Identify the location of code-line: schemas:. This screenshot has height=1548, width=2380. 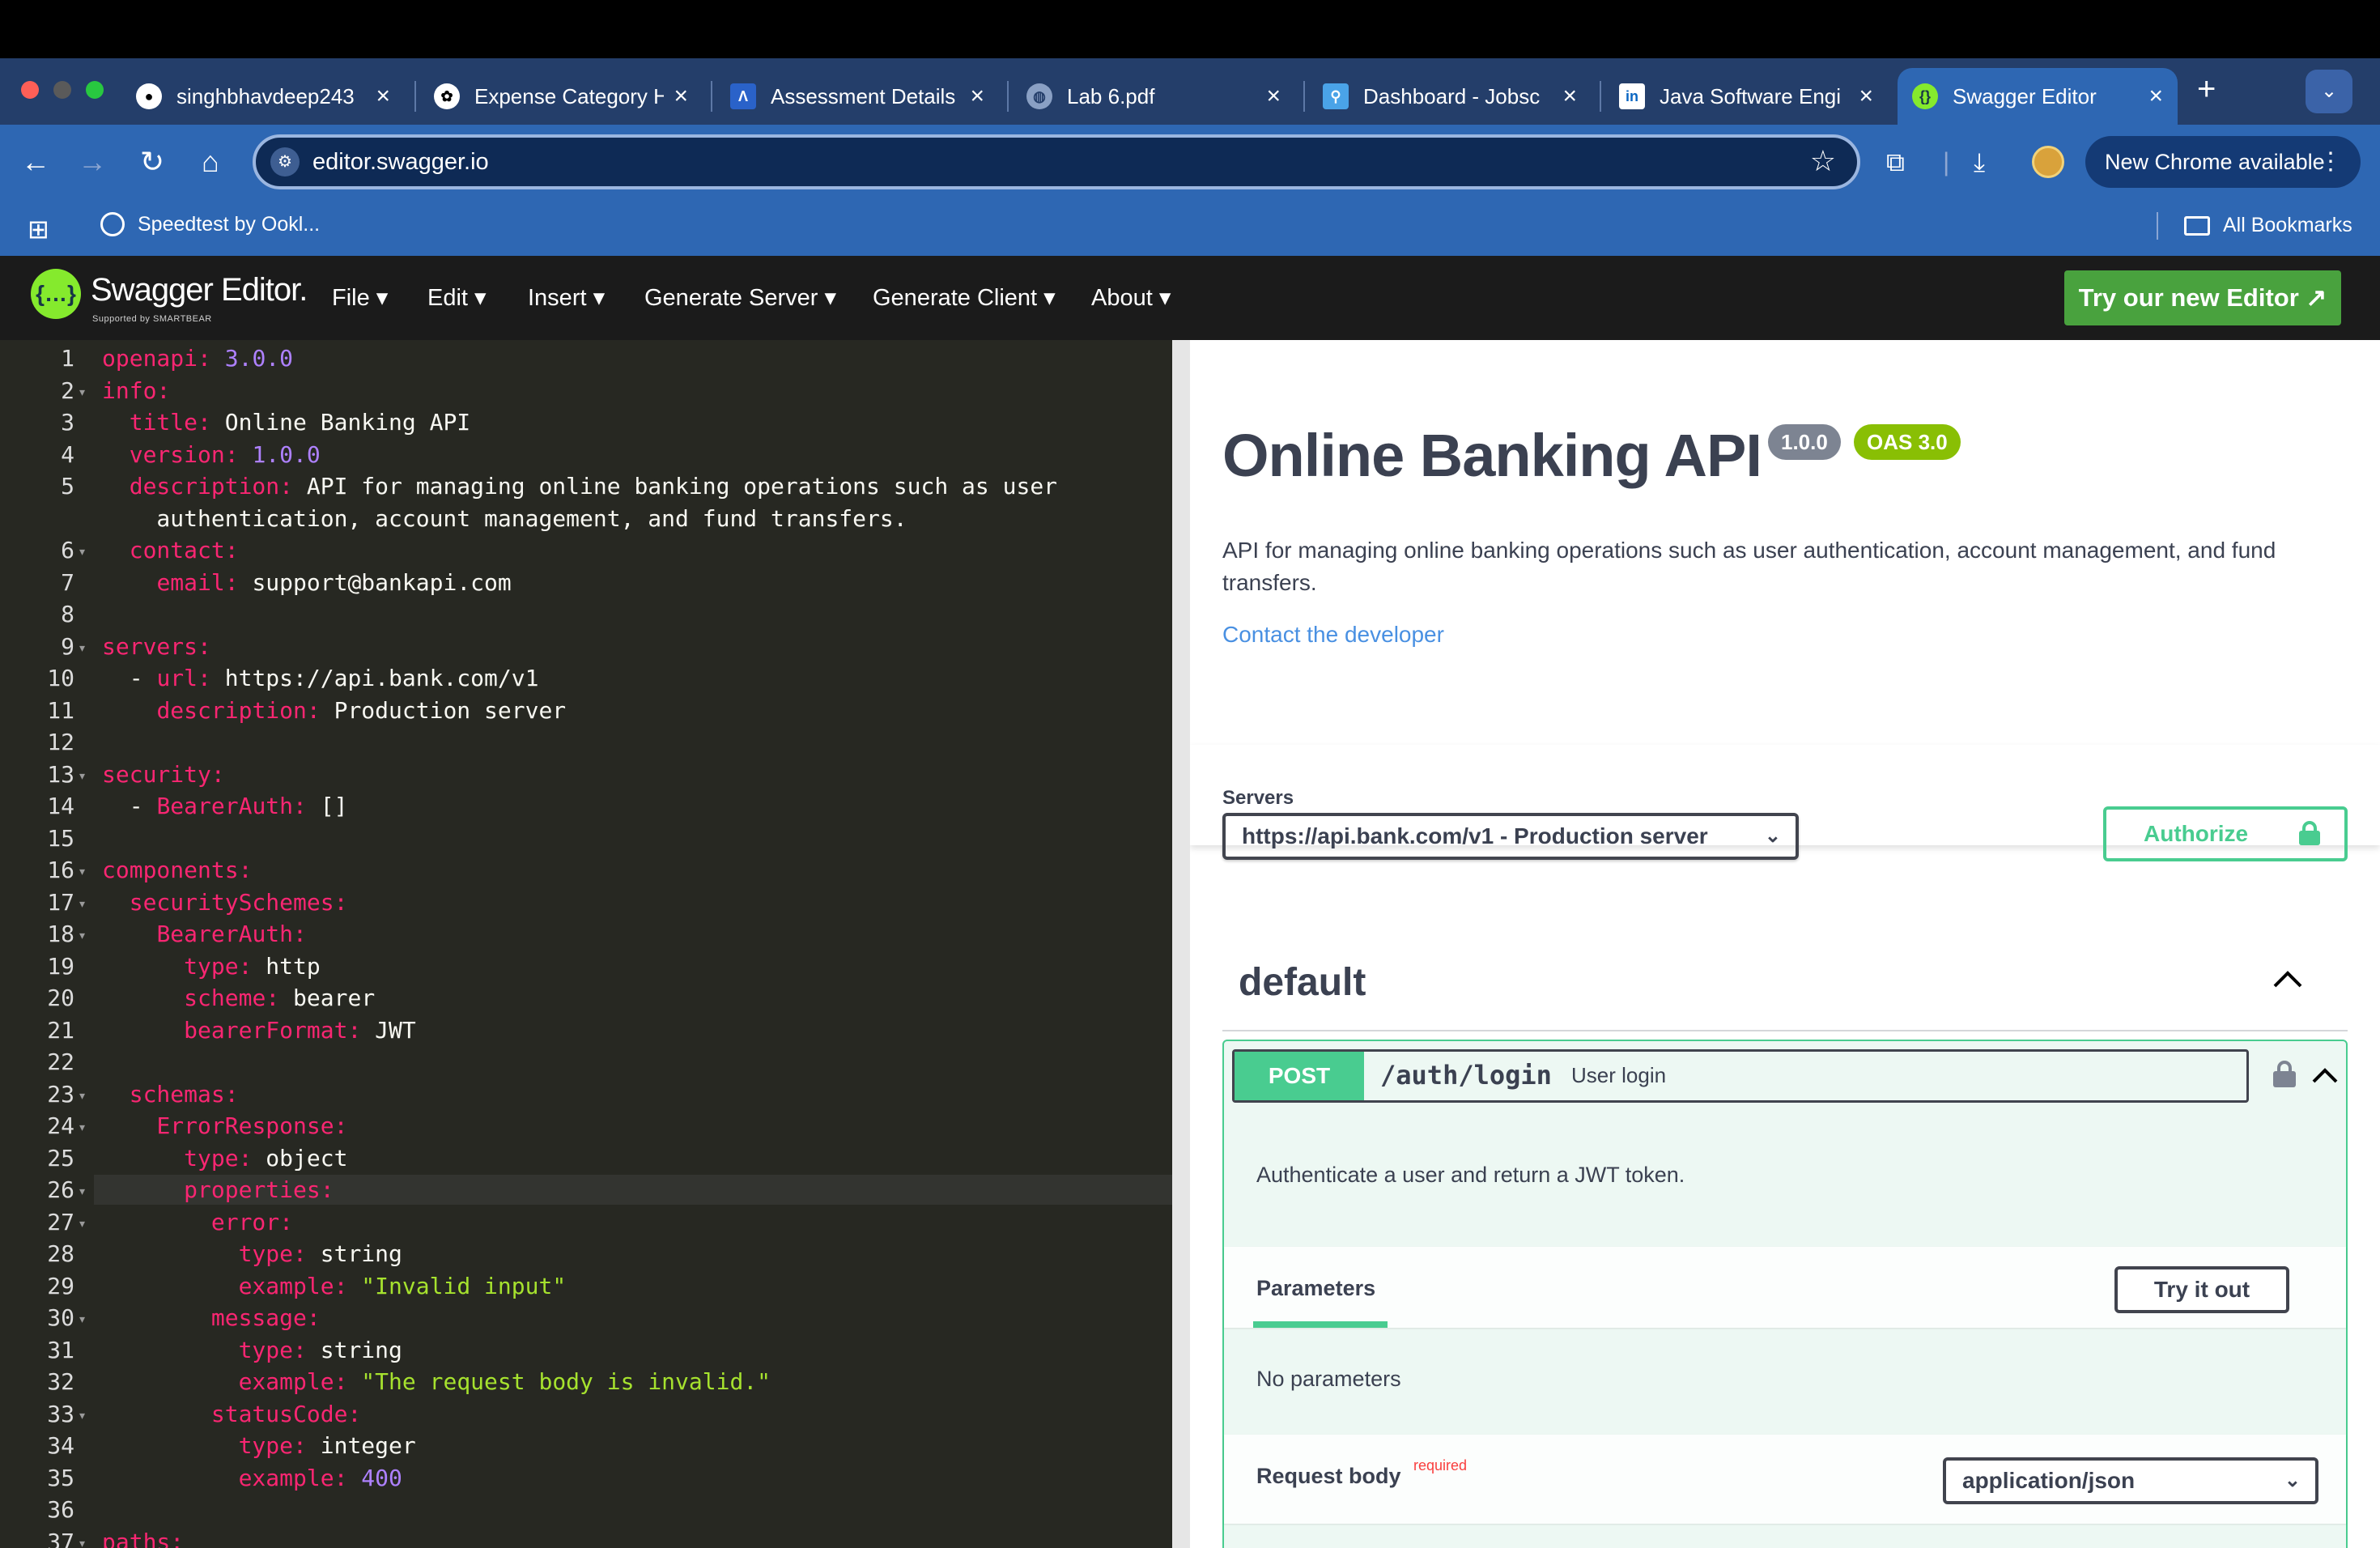
(170, 1094).